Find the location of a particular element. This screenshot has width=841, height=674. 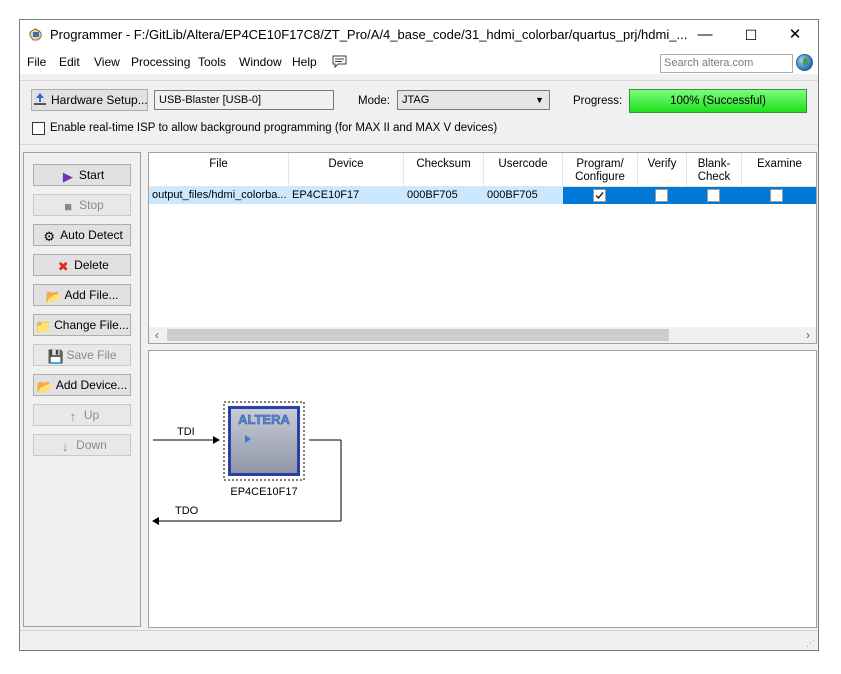

delete-button: ✖ Delete is located at coordinates (82, 265).